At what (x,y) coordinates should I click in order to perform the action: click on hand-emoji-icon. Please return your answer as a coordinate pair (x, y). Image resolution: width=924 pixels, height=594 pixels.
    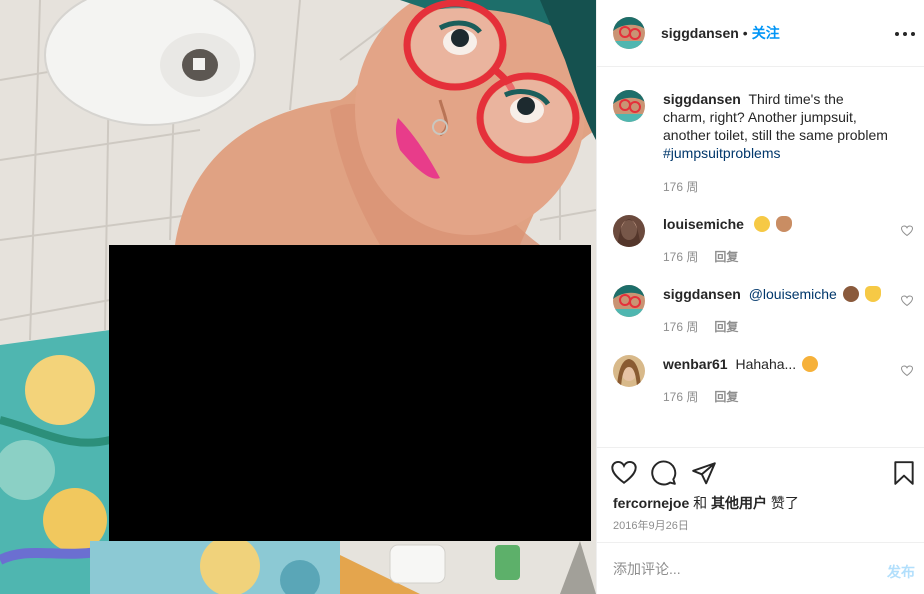
    Looking at the image, I should click on (783, 224).